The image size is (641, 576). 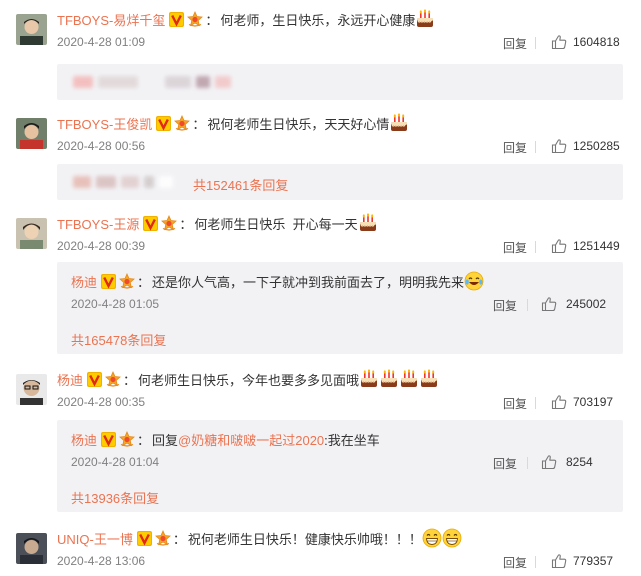 I want to click on timestamp: 2020-4-28 00:35, so click(x=101, y=402).